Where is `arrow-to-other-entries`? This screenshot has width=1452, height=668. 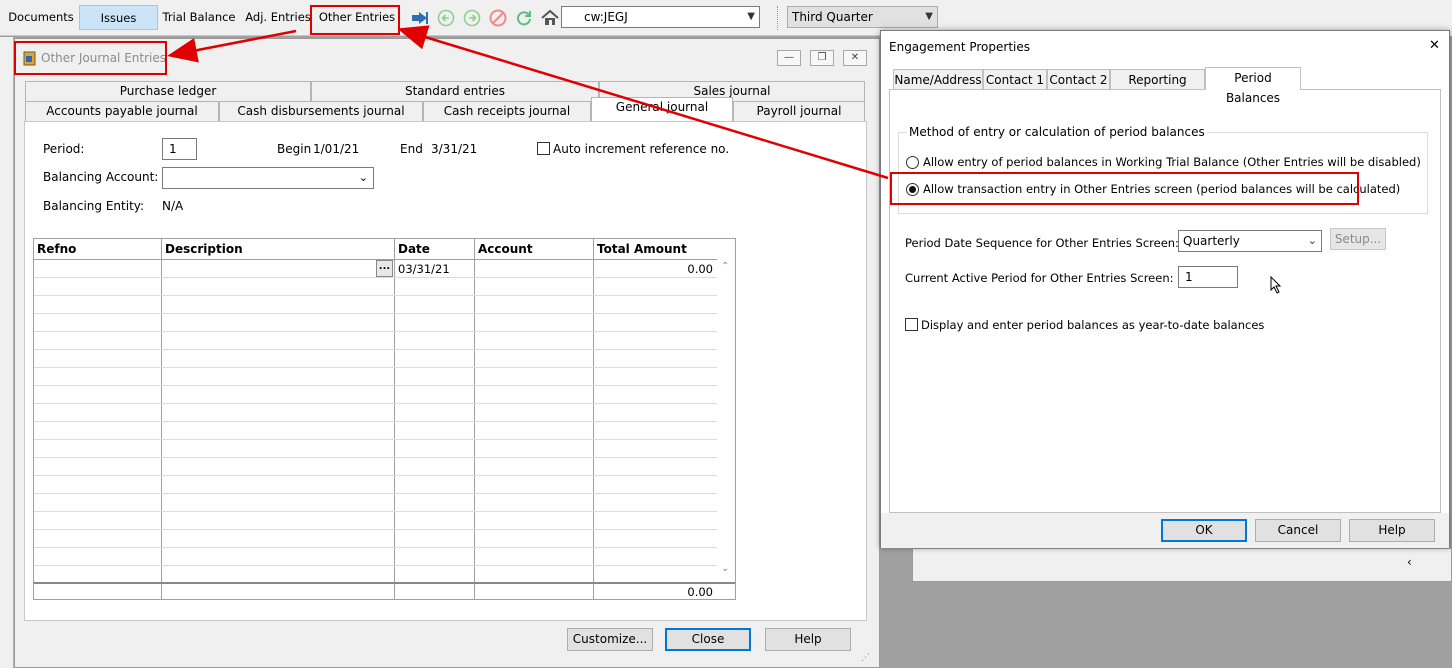
arrow-to-other-entries is located at coordinates (643, 102).